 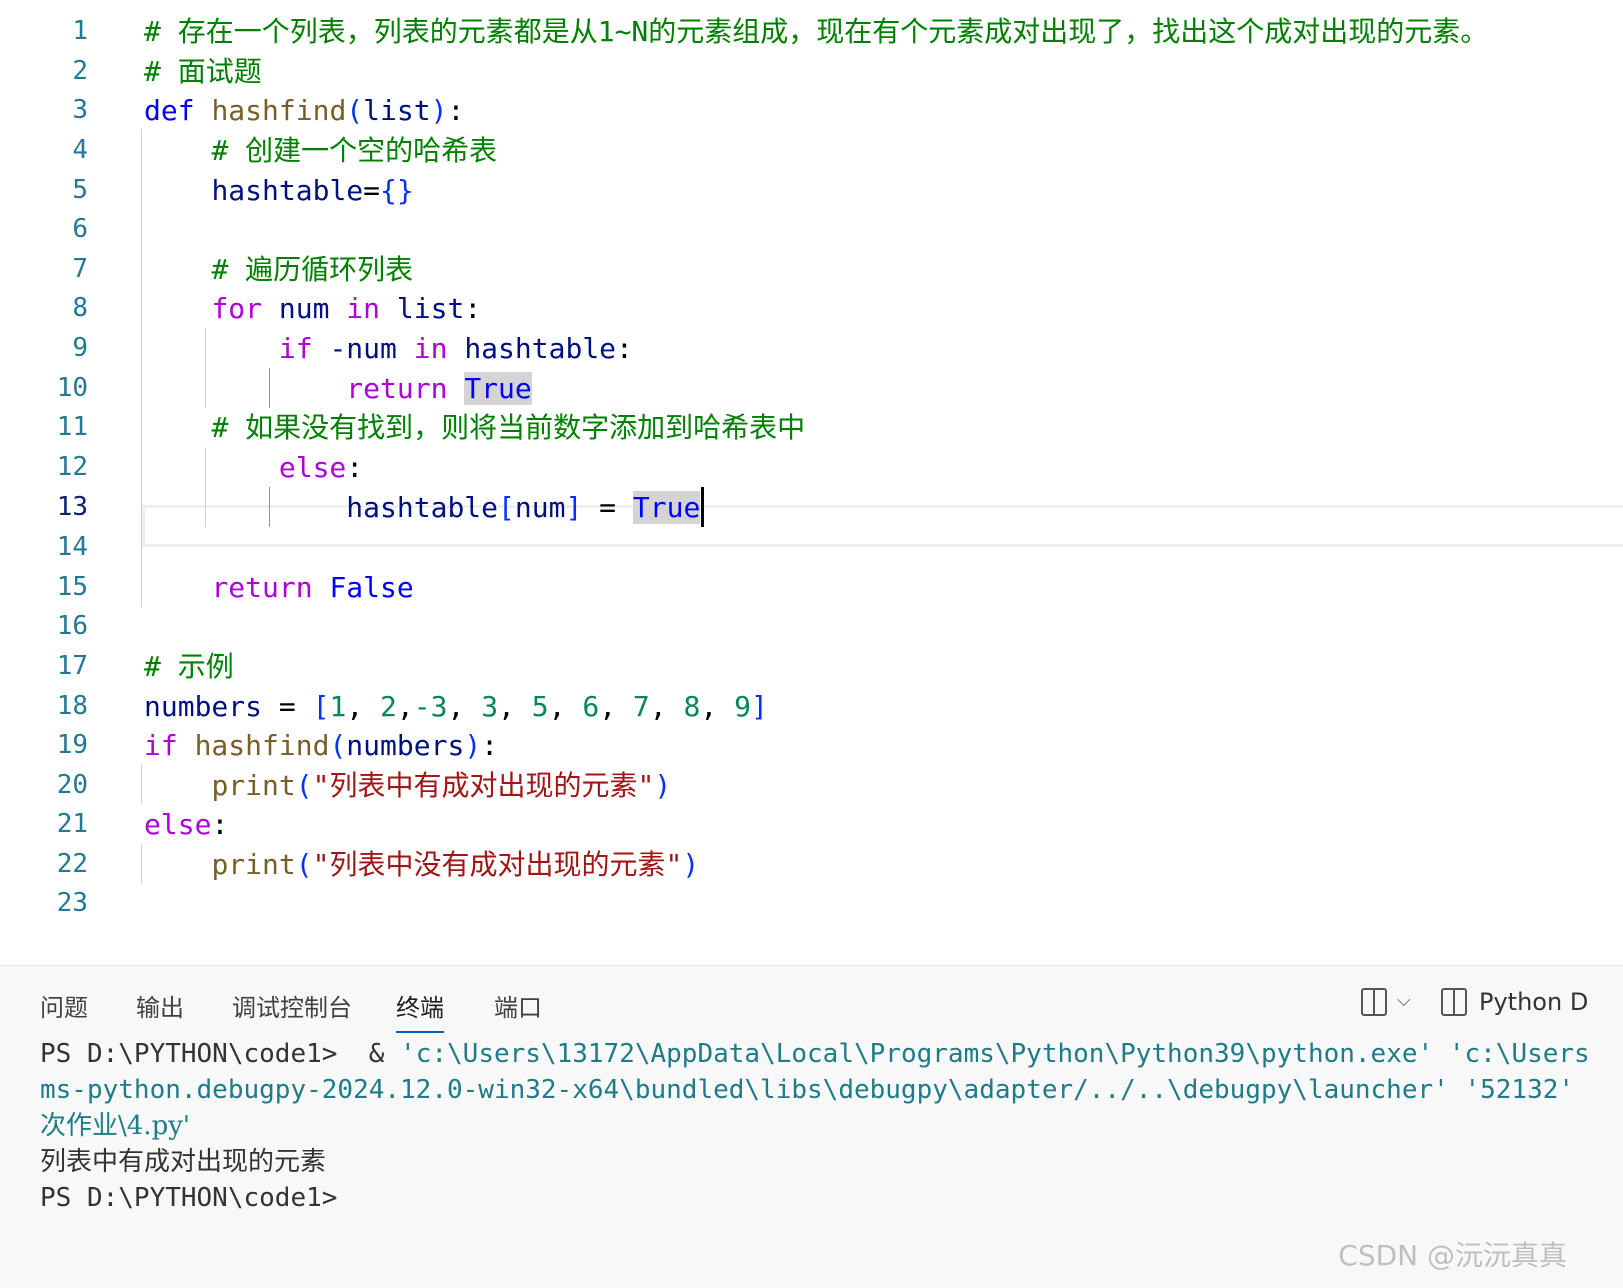 What do you see at coordinates (397, 190) in the screenshot?
I see `bracket: {}` at bounding box center [397, 190].